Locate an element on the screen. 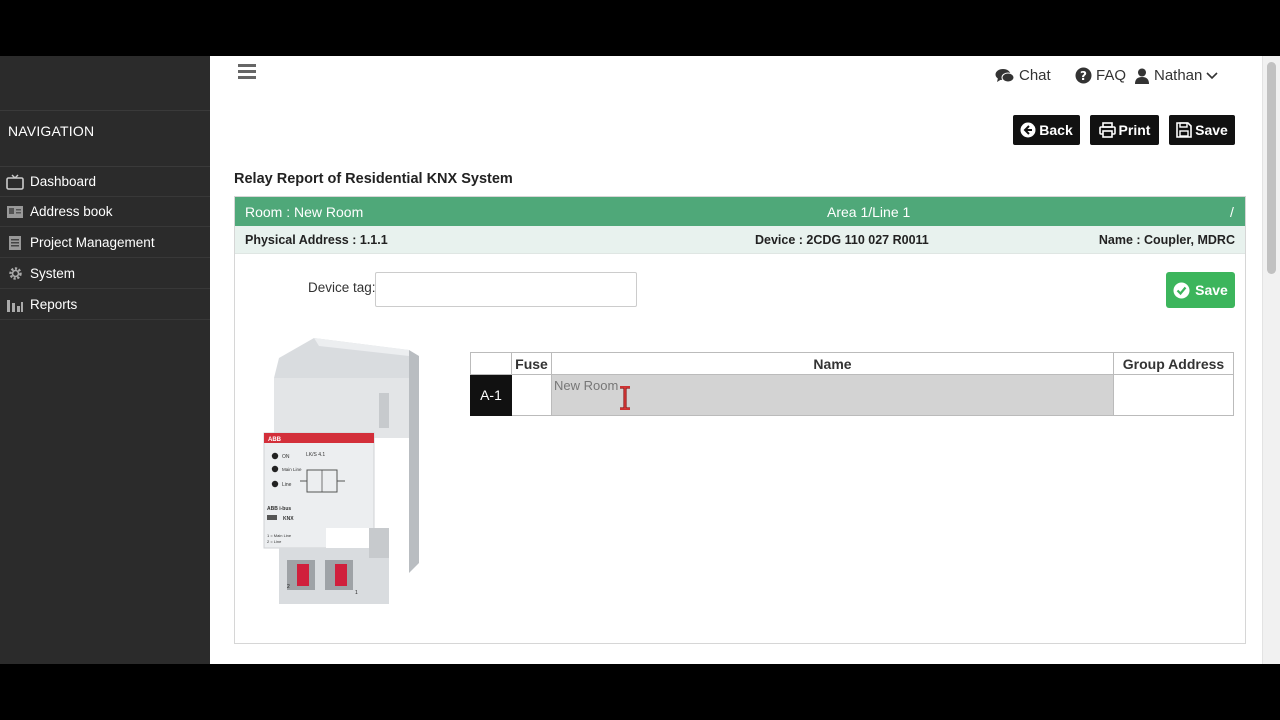  chat-icon is located at coordinates (1005, 75).